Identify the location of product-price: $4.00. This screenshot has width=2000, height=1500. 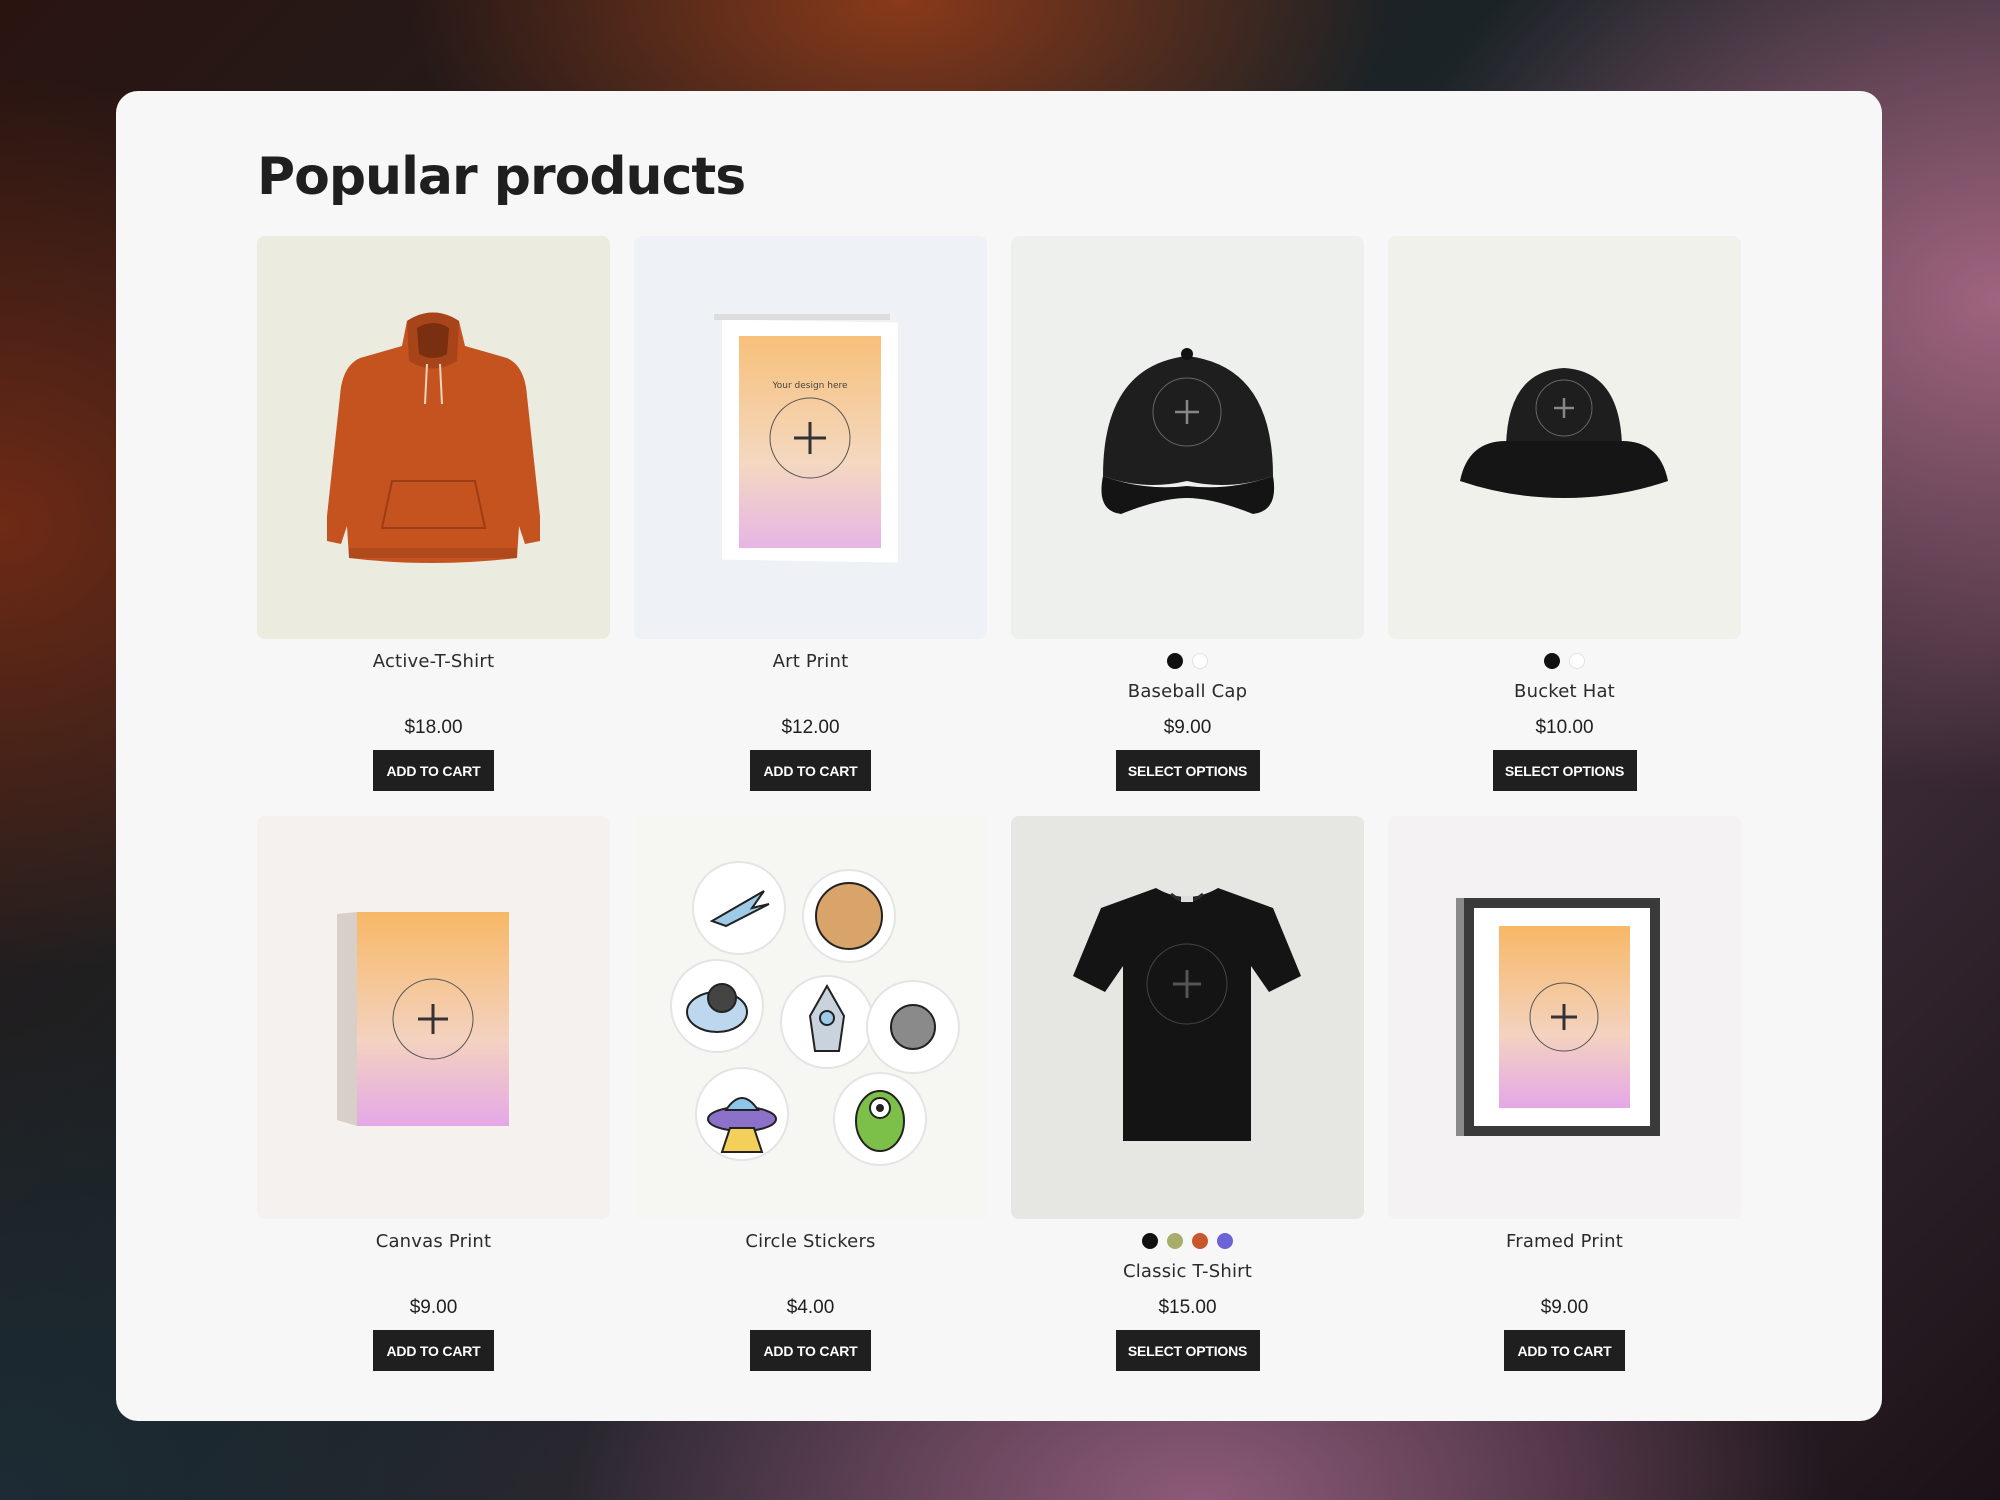
(810, 1307).